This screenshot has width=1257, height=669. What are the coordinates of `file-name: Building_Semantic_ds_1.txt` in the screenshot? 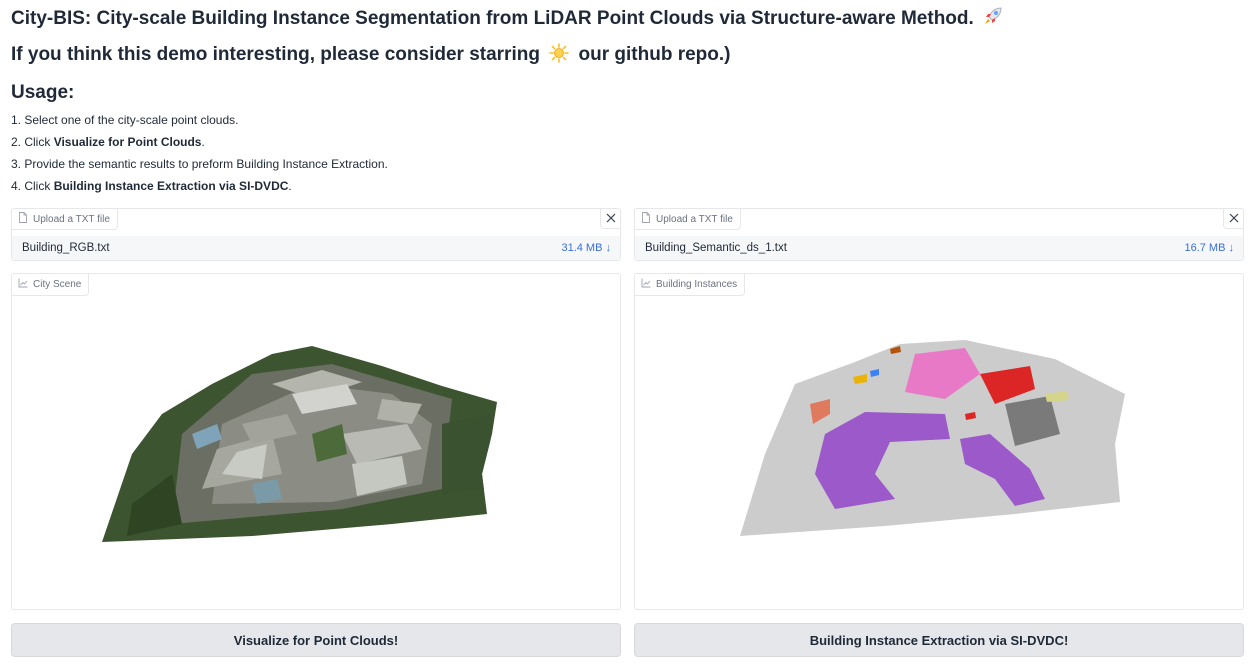 It's located at (716, 248).